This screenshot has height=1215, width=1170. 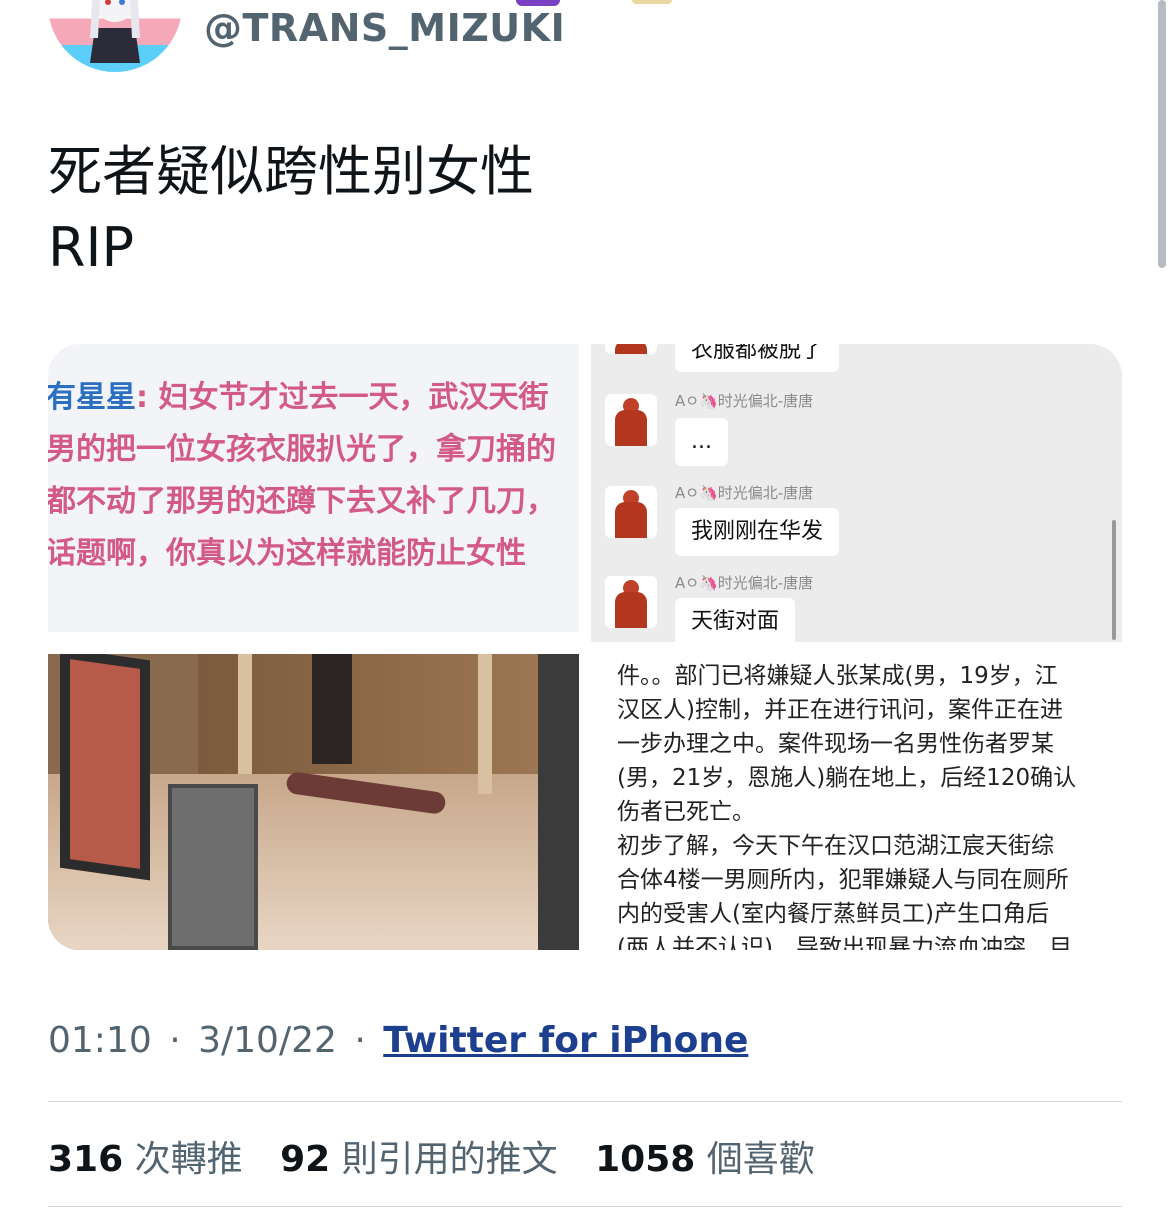 What do you see at coordinates (686, 812) in the screenshot?
I see `news-text-line: 伤者已死亡。` at bounding box center [686, 812].